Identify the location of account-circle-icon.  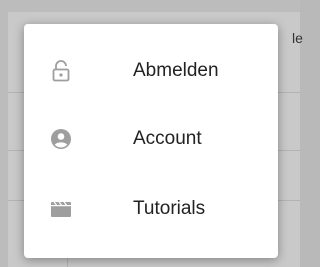
(61, 139).